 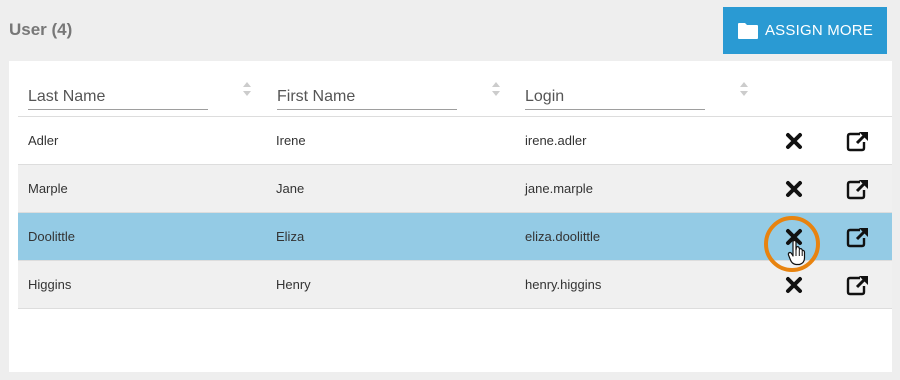 I want to click on login-filter-input, so click(x=615, y=97).